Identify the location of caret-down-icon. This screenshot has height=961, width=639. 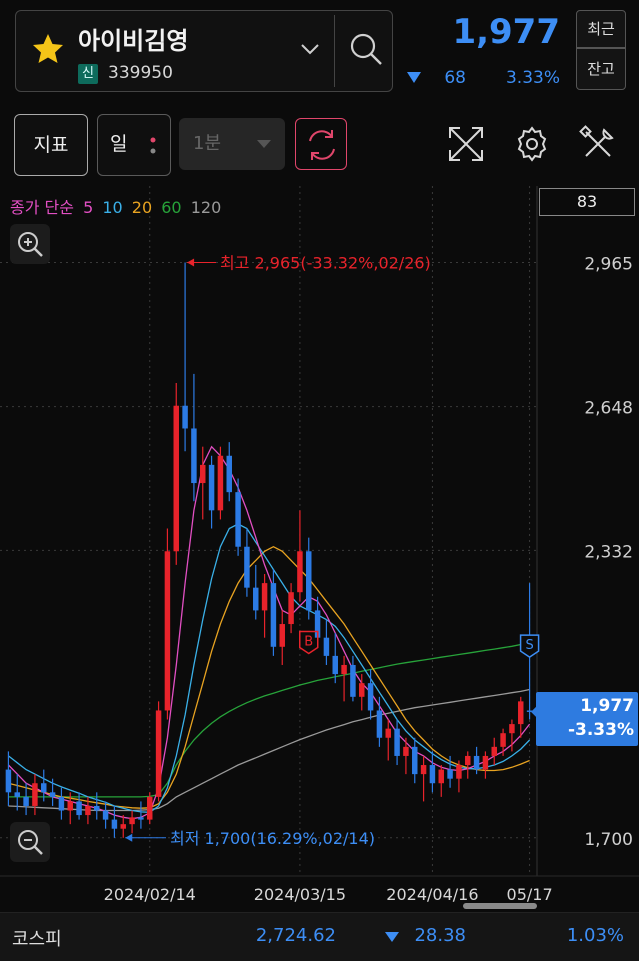
(264, 144).